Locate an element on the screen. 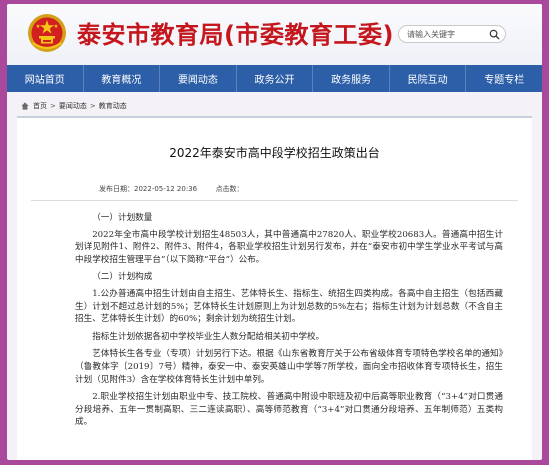 The width and height of the screenshot is (549, 465). nav-item-gov-info: 政务公开 is located at coordinates (275, 78).